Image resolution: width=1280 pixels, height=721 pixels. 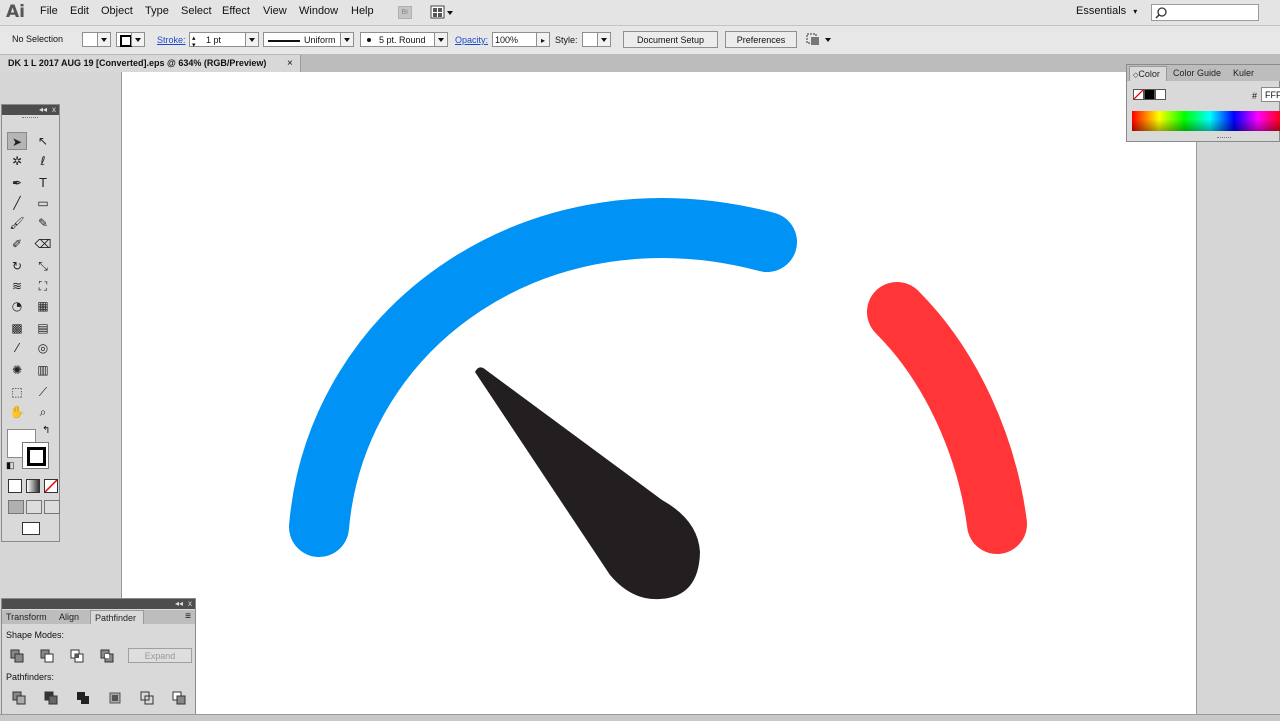 I want to click on shape-builder-tool: ◔, so click(x=17, y=306).